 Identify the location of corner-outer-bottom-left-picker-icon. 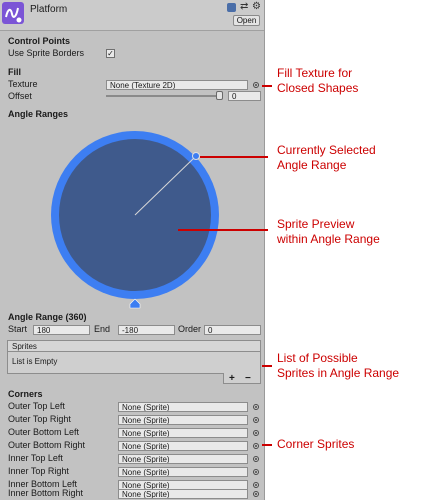
(256, 433).